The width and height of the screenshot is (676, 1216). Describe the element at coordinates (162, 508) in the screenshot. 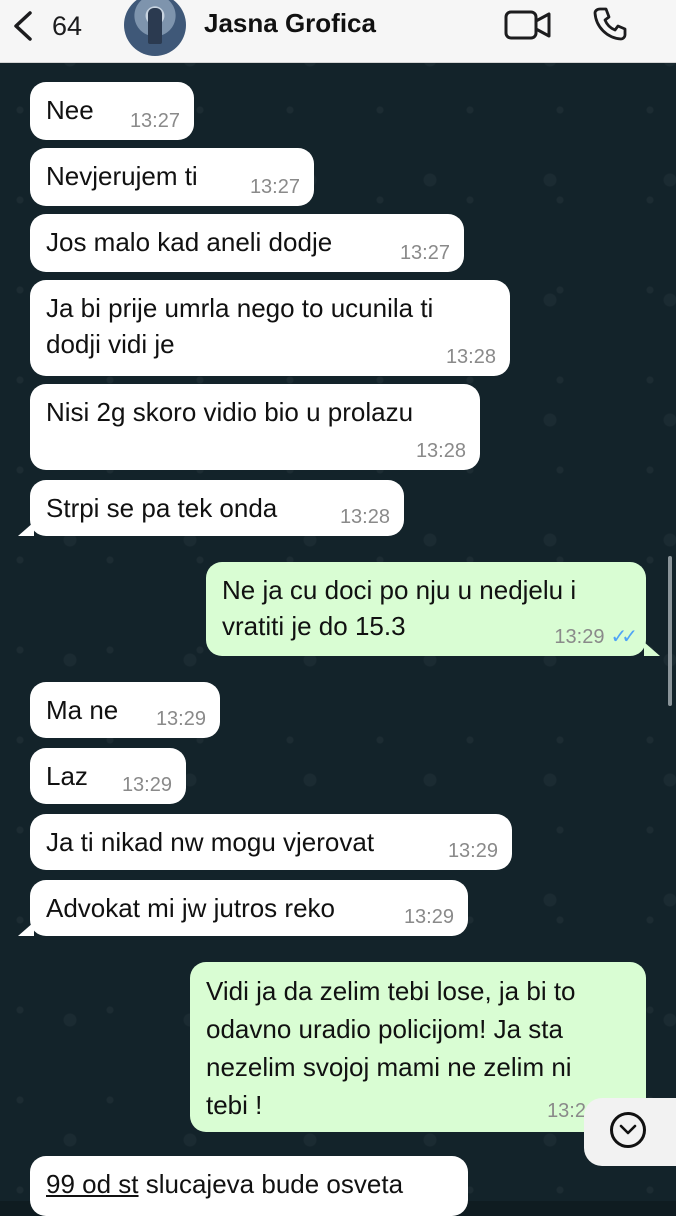

I see `message-text: Strpi se pa tek onda` at that location.